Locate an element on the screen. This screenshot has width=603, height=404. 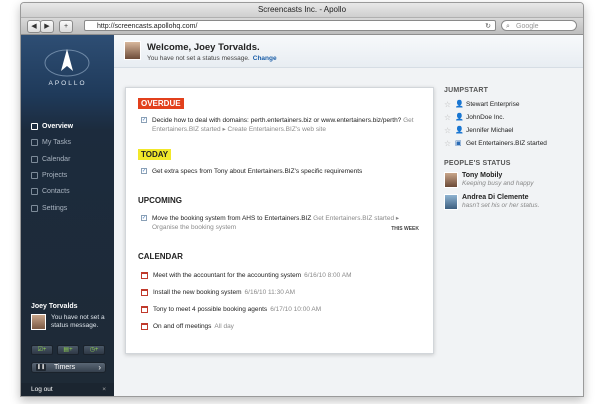
sidebar-item-label: Settings is located at coordinates (55, 208).